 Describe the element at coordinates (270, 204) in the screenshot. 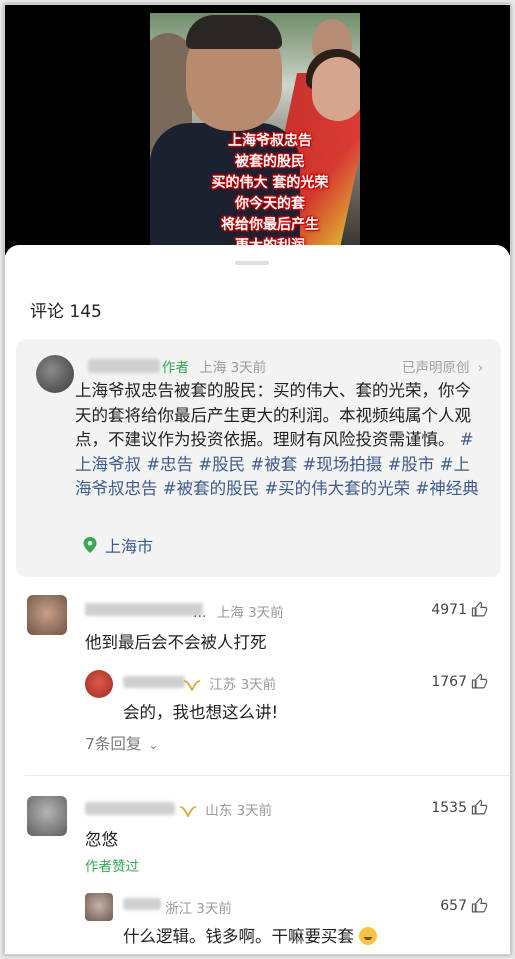

I see `caption-line: 你今天的套` at that location.